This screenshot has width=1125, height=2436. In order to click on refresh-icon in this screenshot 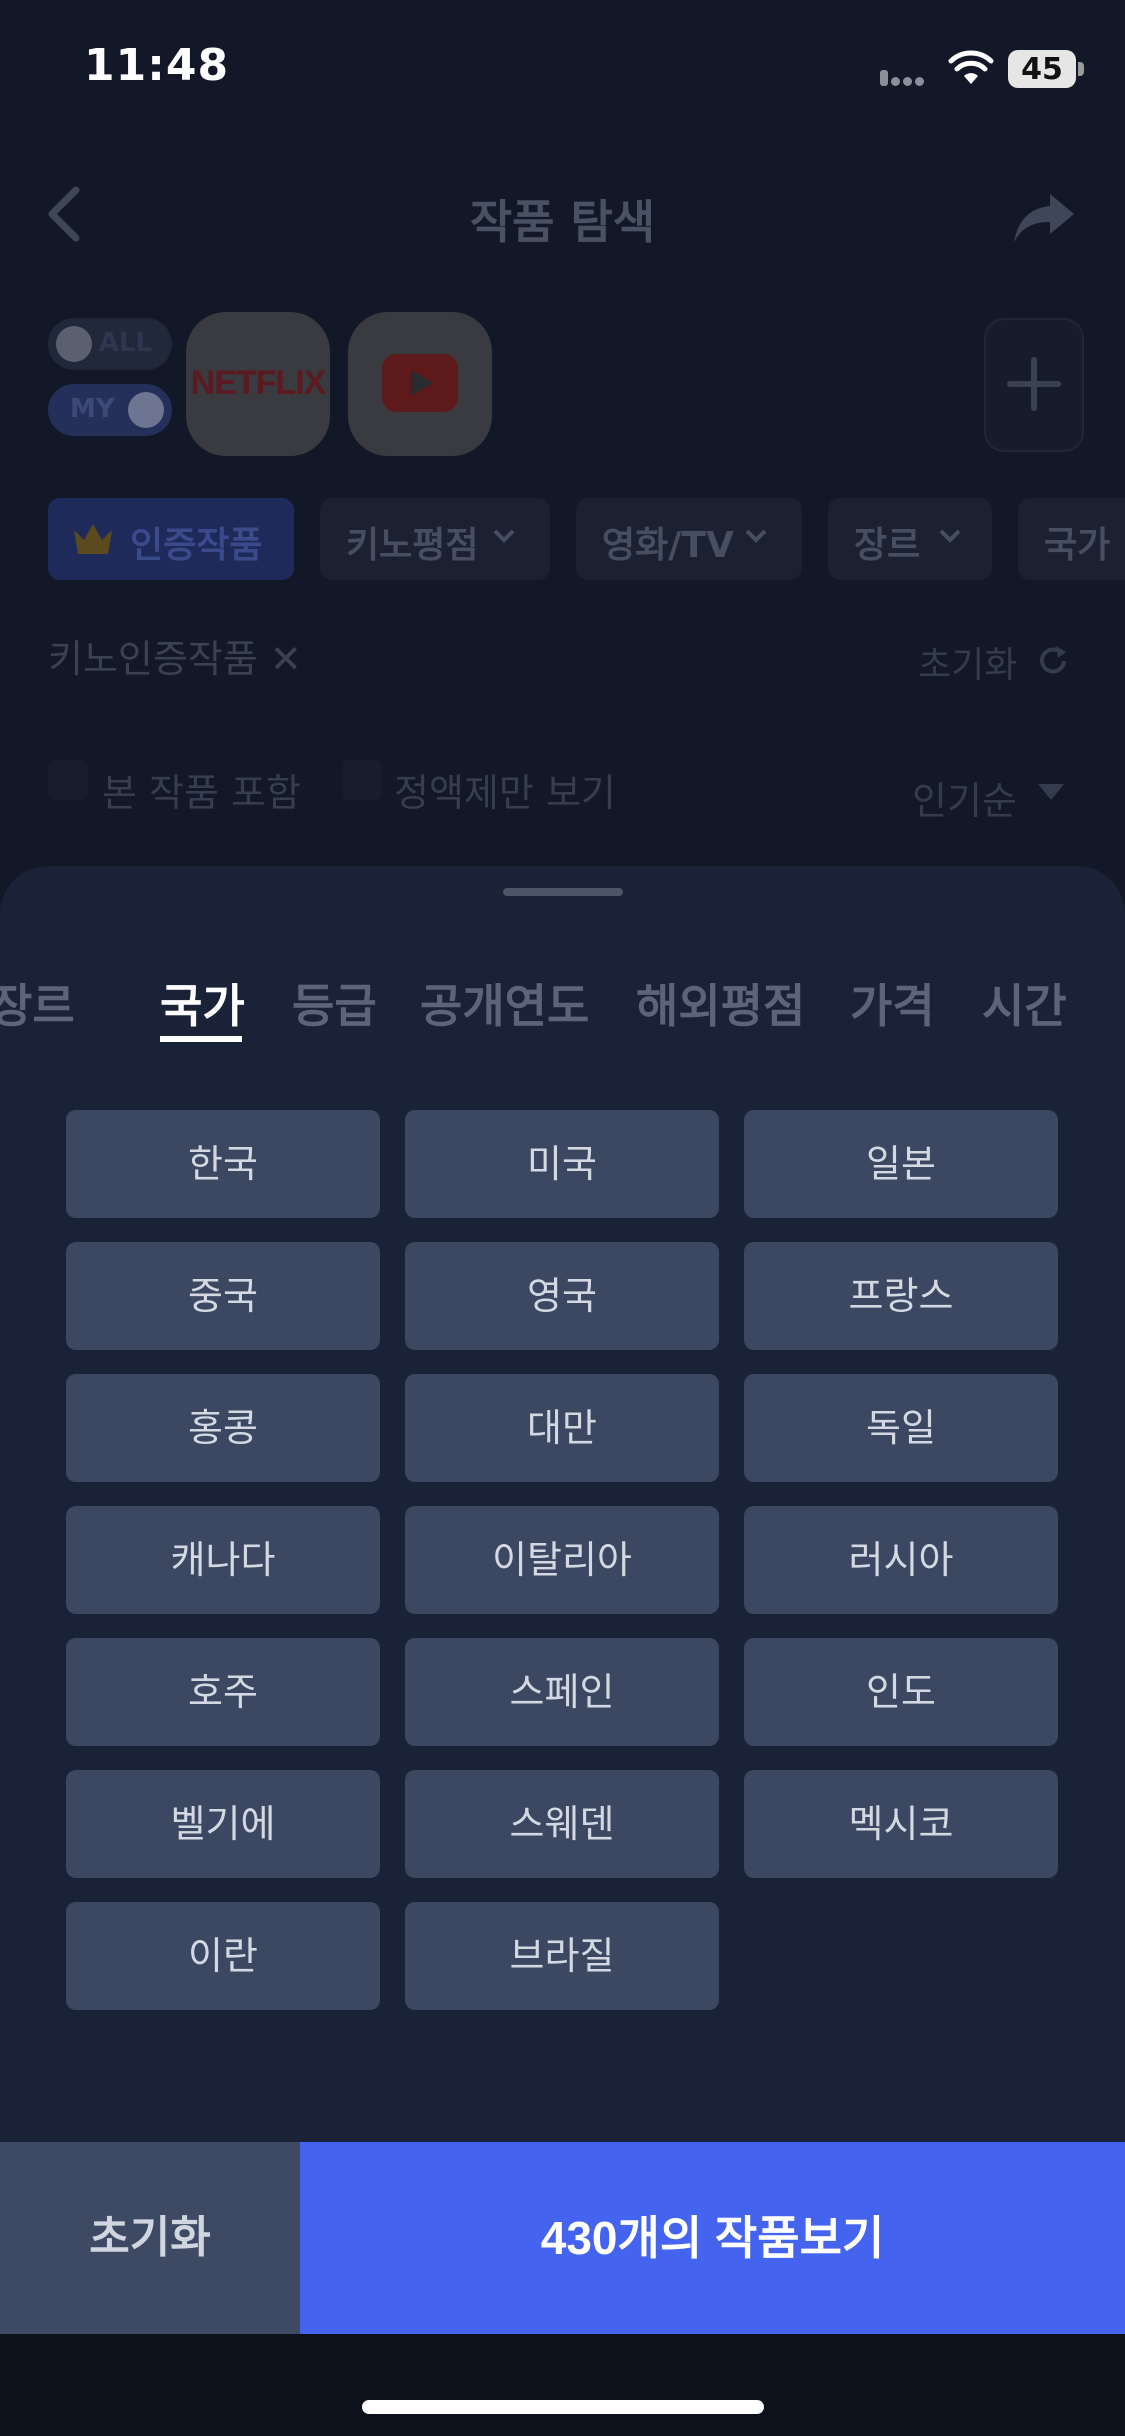, I will do `click(1053, 661)`.